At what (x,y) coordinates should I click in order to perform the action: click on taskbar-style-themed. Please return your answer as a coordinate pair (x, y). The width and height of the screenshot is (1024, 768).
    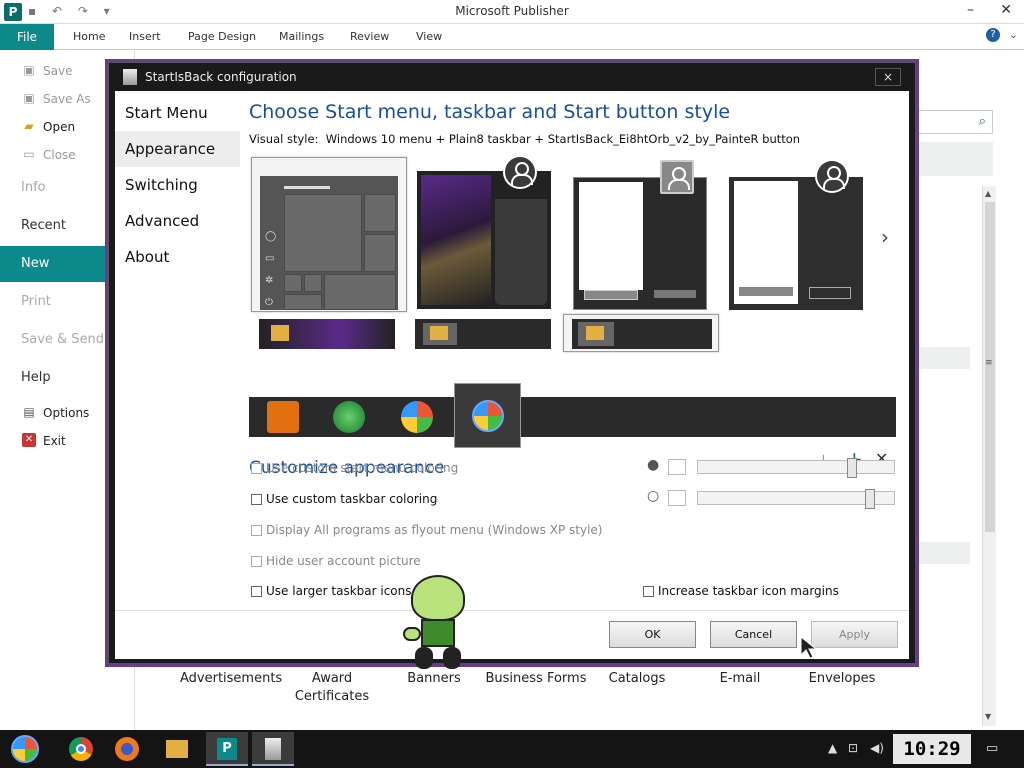
    Looking at the image, I should click on (327, 334).